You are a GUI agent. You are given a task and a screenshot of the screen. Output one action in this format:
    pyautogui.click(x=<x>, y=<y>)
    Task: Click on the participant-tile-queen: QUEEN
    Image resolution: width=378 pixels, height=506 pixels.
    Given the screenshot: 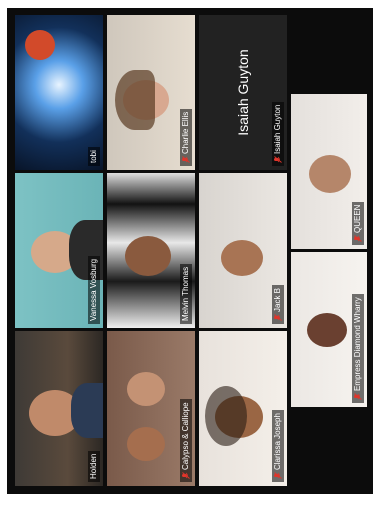 What is the action you would take?
    pyautogui.click(x=329, y=171)
    